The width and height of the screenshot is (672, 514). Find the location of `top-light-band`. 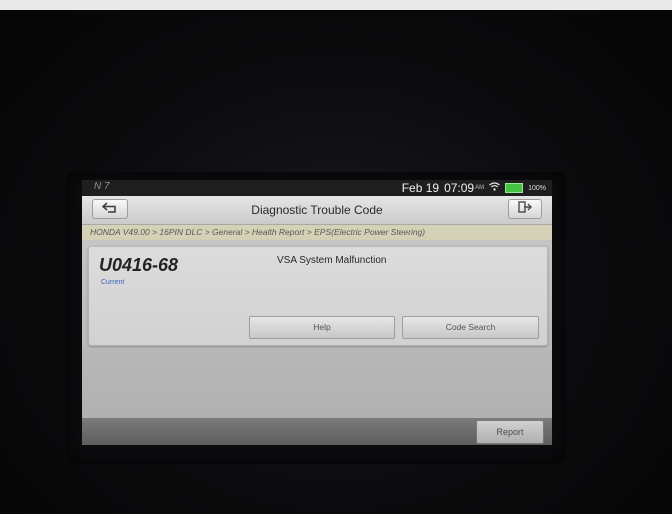

top-light-band is located at coordinates (336, 5).